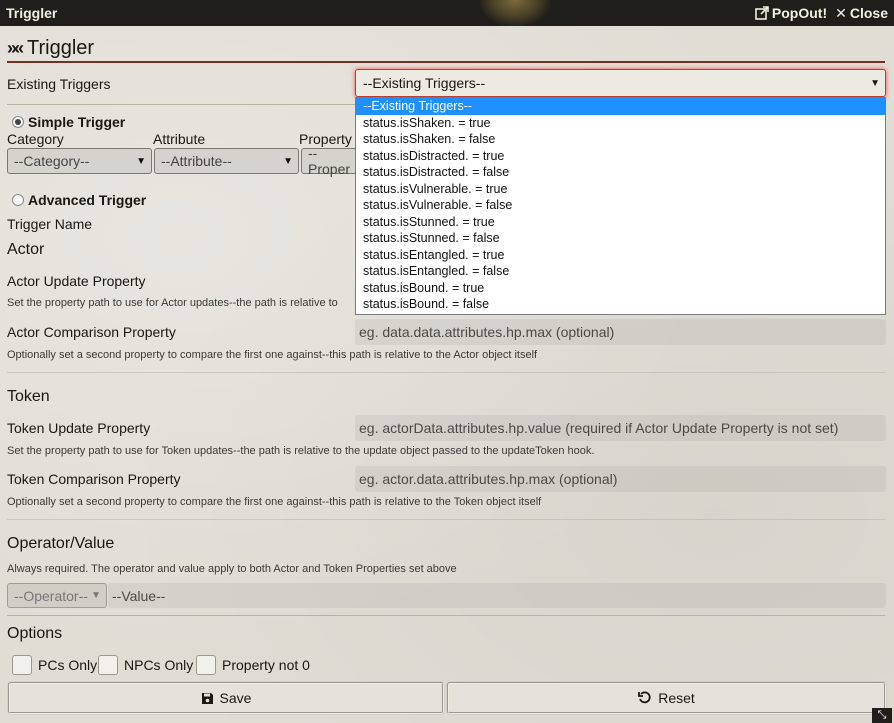 The height and width of the screenshot is (723, 894). Describe the element at coordinates (620, 106) in the screenshot. I see `dropdown-option: --Existing Triggers--` at that location.